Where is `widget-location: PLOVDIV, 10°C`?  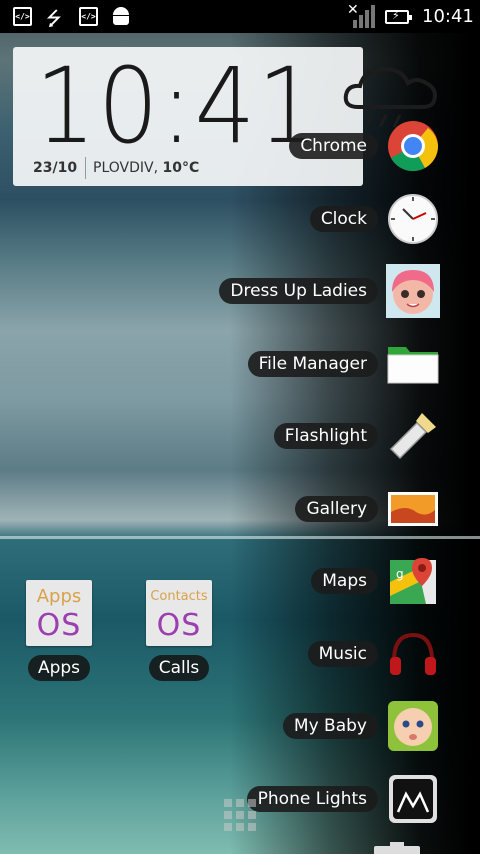
widget-location: PLOVDIV, 10°C is located at coordinates (146, 168).